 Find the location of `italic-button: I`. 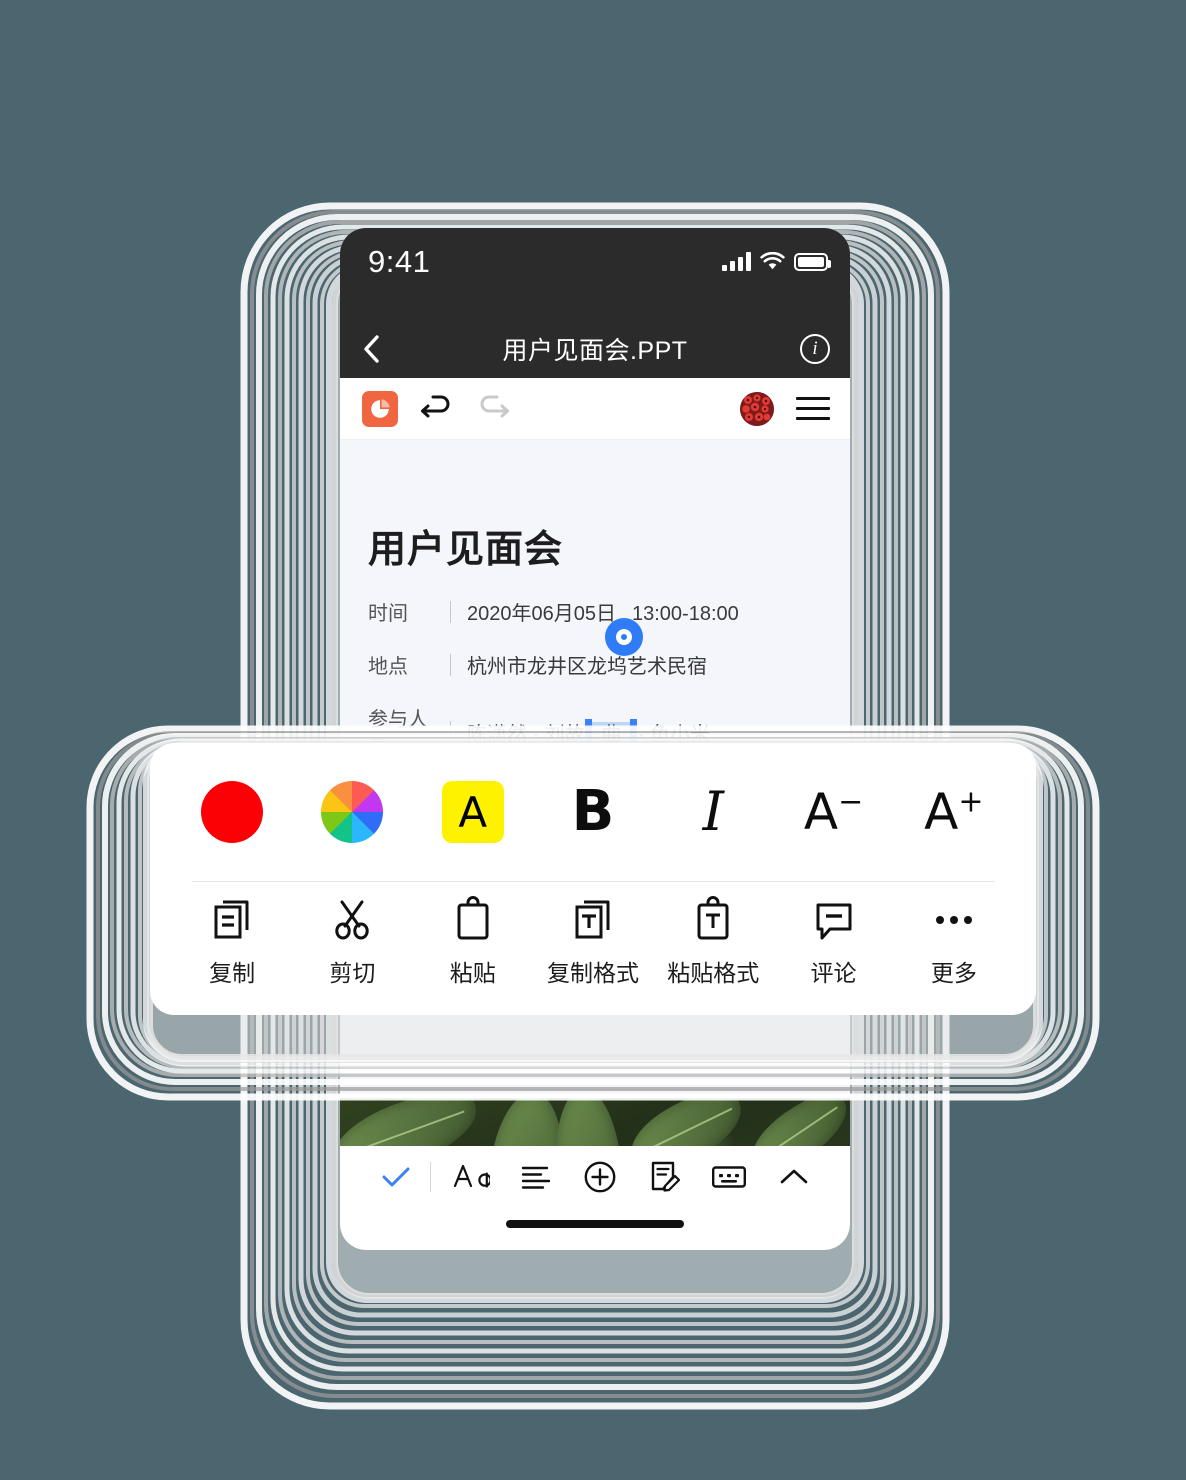

italic-button: I is located at coordinates (713, 812).